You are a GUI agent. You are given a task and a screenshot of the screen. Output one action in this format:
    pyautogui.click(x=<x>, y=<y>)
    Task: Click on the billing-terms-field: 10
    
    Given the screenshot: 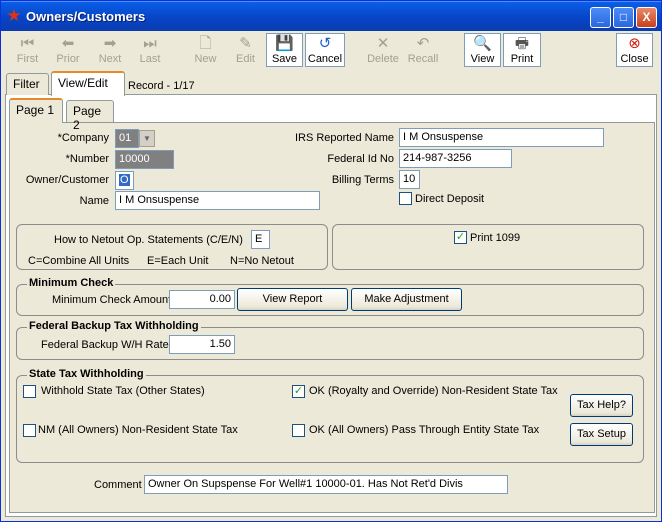 What is the action you would take?
    pyautogui.click(x=409, y=179)
    